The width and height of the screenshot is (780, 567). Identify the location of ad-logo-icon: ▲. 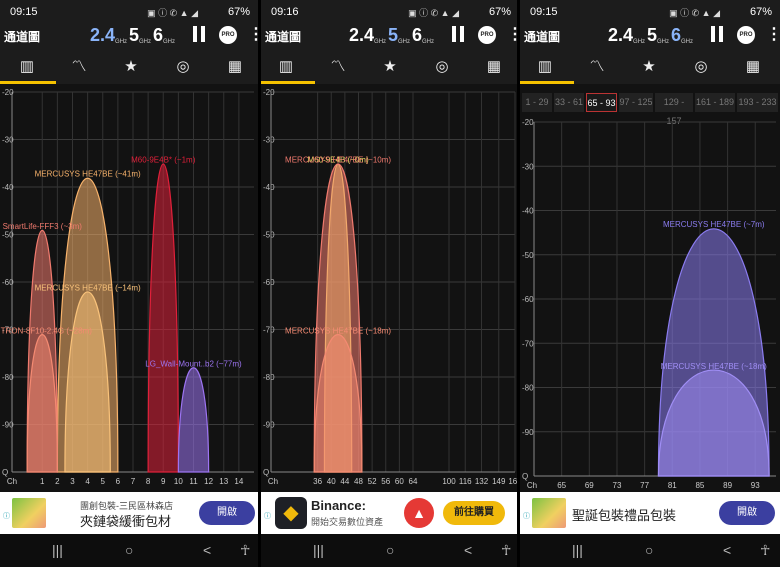
(419, 513).